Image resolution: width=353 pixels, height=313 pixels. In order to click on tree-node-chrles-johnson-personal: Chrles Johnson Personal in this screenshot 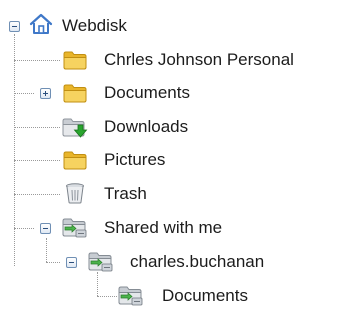, I will do `click(176, 60)`.